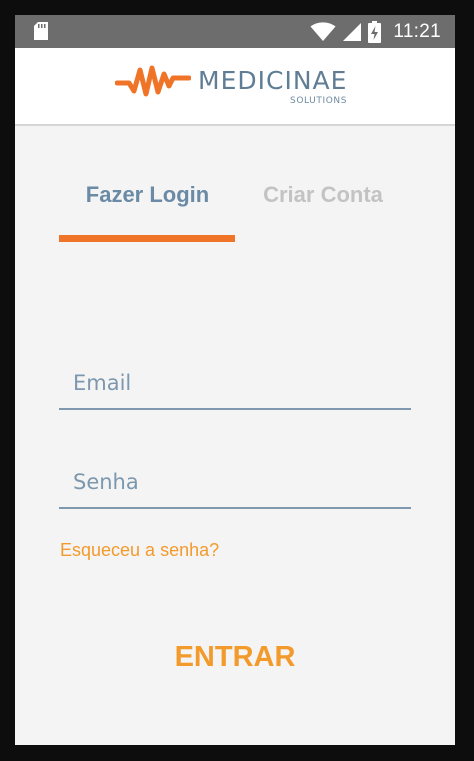  Describe the element at coordinates (417, 31) in the screenshot. I see `status-time: 11:21` at that location.